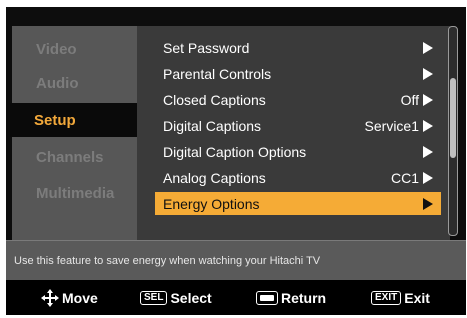 This screenshot has height=318, width=467. Describe the element at coordinates (50, 297) in the screenshot. I see `move-arrows-icon` at that location.